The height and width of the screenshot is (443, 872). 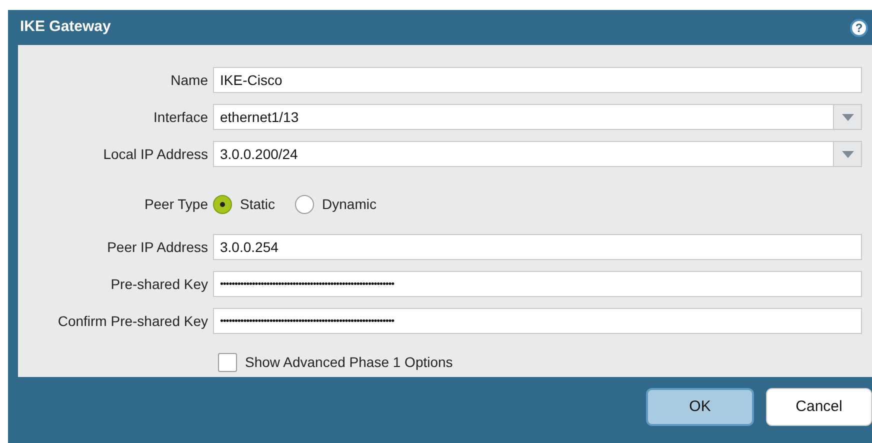 What do you see at coordinates (819, 407) in the screenshot?
I see `cancel-button: Cancel` at bounding box center [819, 407].